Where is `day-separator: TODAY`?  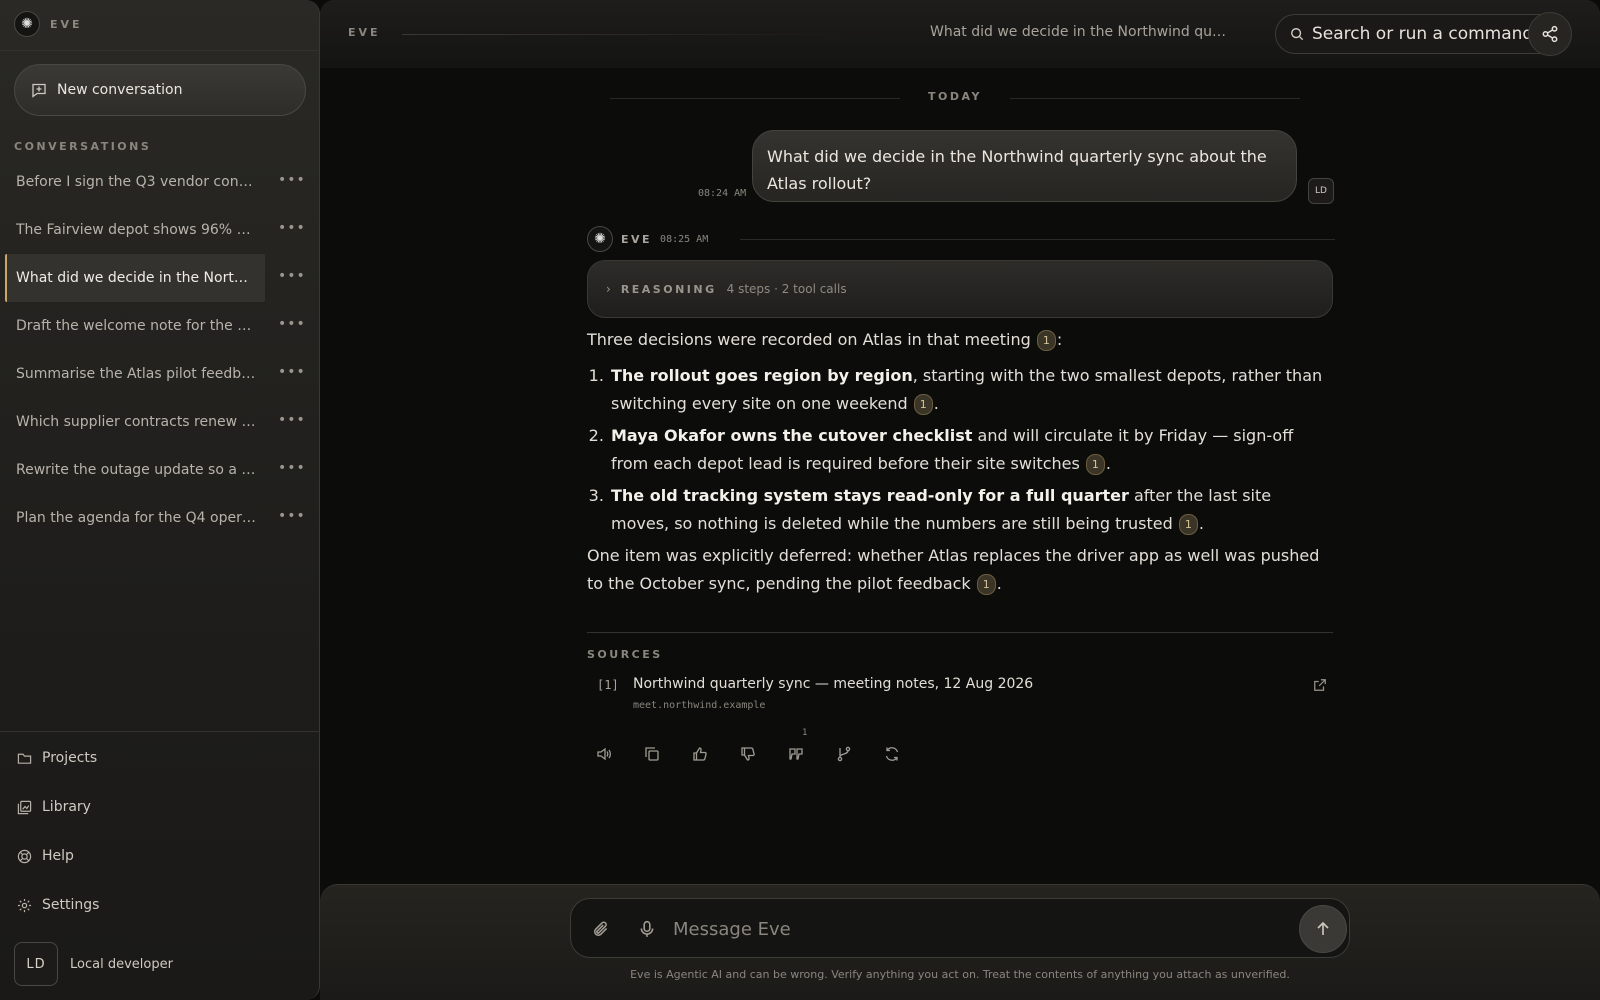
day-separator: TODAY is located at coordinates (955, 96).